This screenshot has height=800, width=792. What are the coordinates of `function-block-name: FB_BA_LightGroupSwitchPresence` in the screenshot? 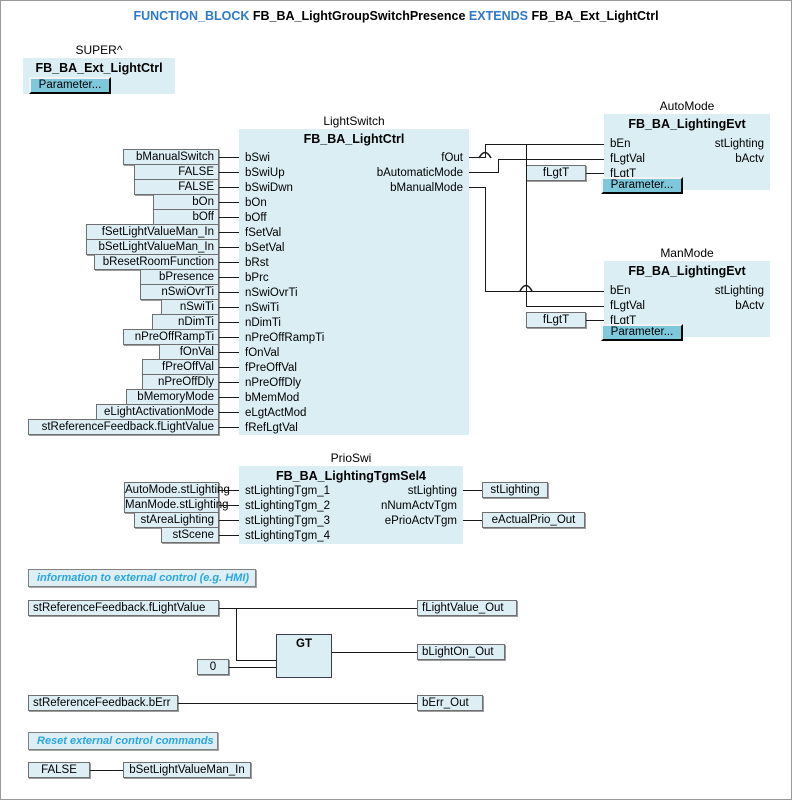 It's located at (359, 16).